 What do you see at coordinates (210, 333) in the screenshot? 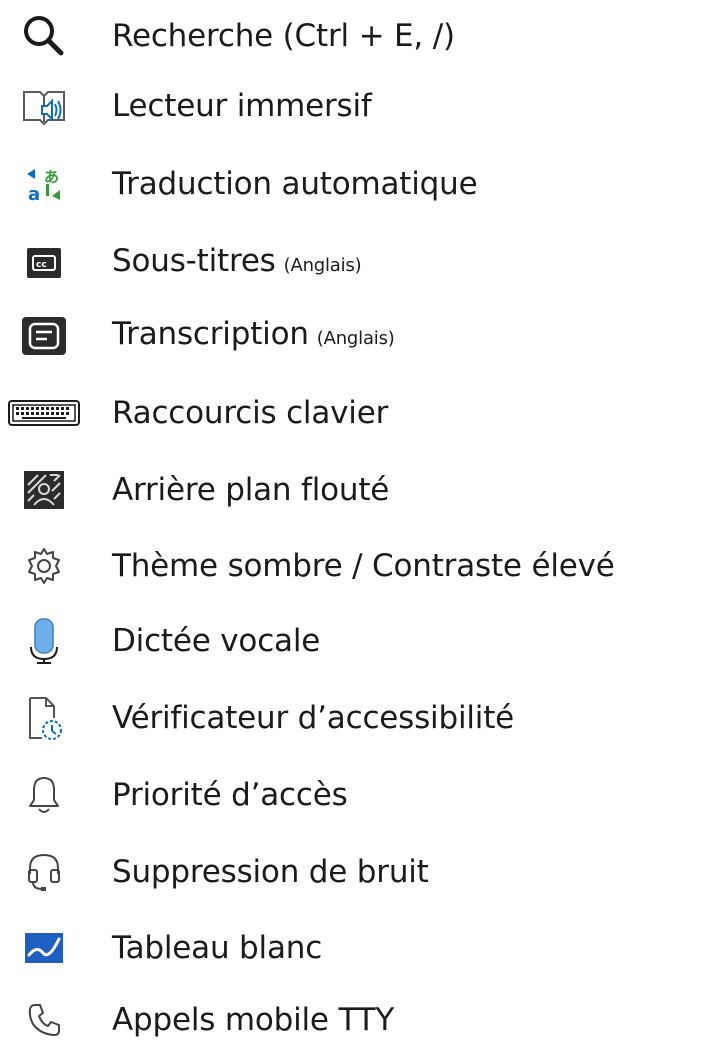
I see `menu-item-text: Transcription` at bounding box center [210, 333].